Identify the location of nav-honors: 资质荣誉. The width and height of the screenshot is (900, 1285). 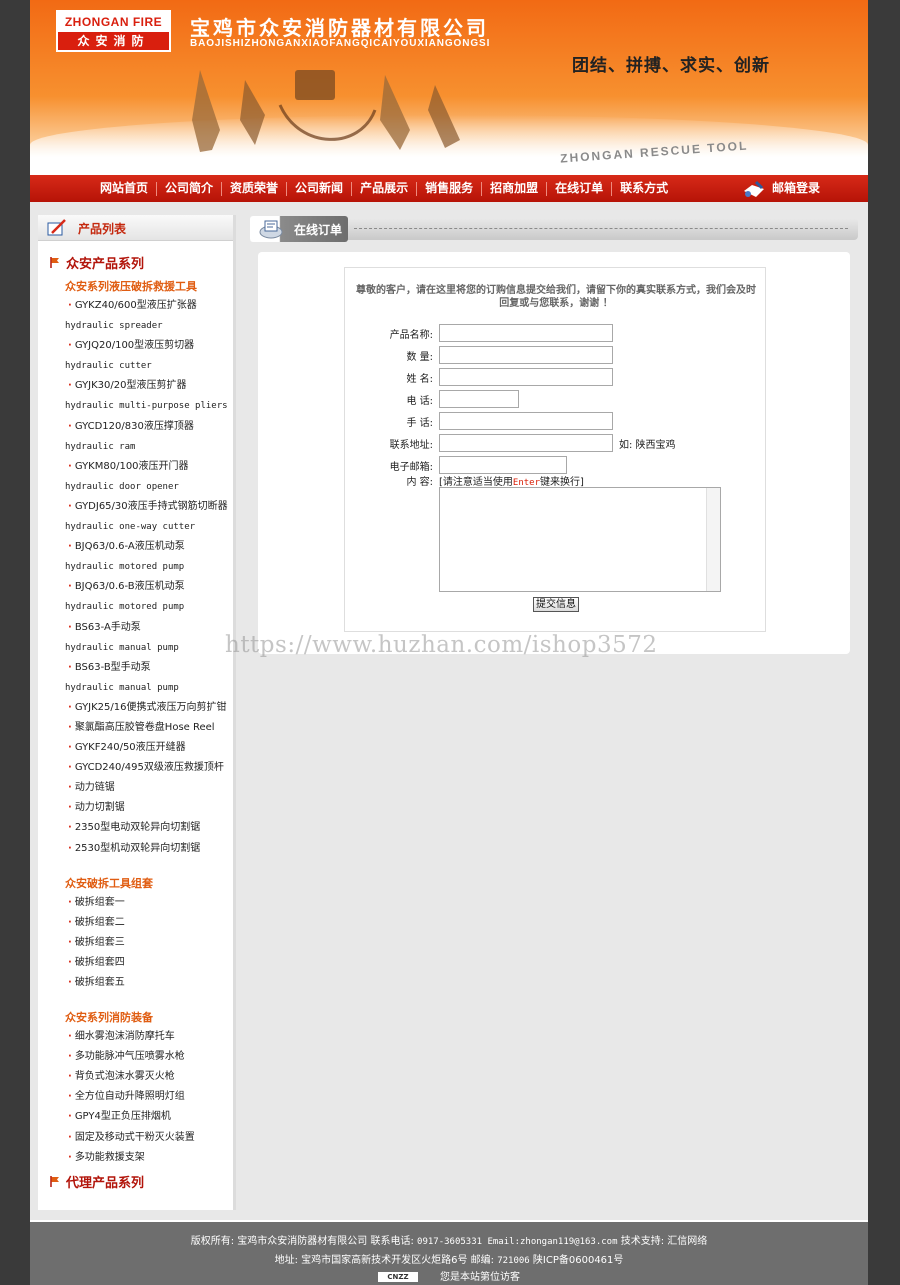
(254, 188).